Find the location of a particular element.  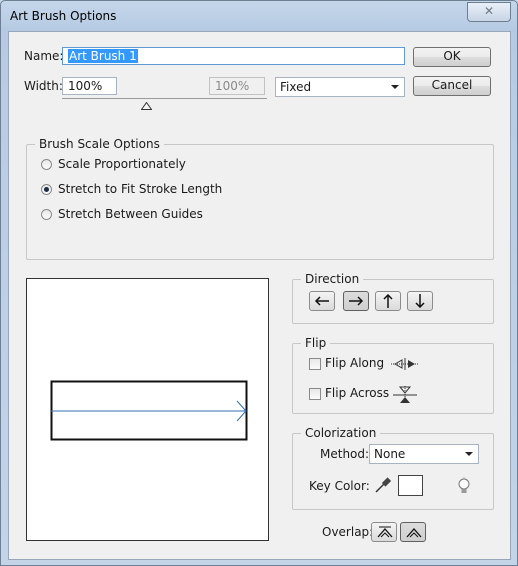

flip-along-icon is located at coordinates (405, 364).